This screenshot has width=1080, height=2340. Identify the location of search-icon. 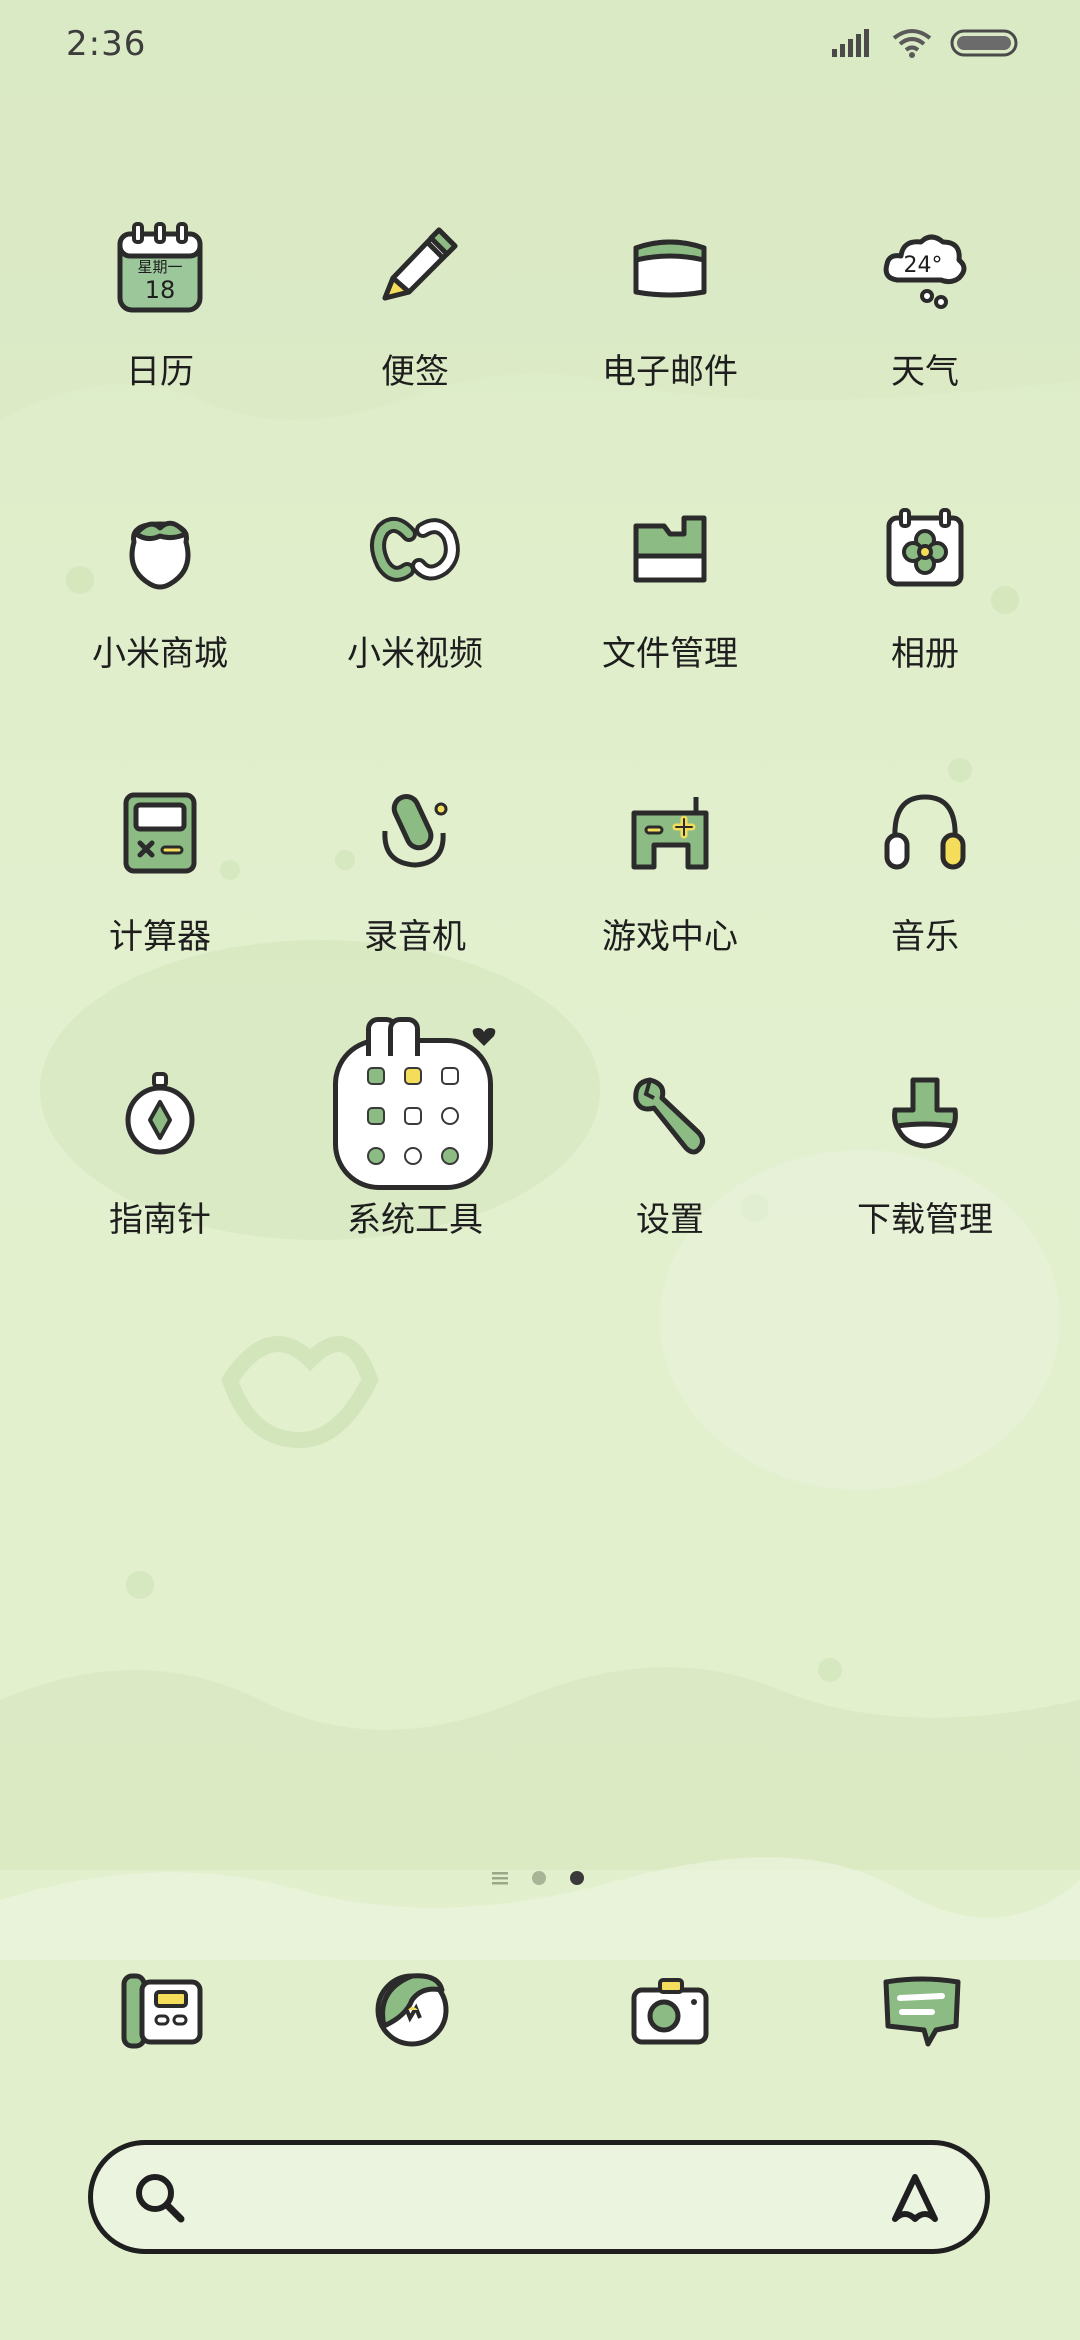
(160, 2198).